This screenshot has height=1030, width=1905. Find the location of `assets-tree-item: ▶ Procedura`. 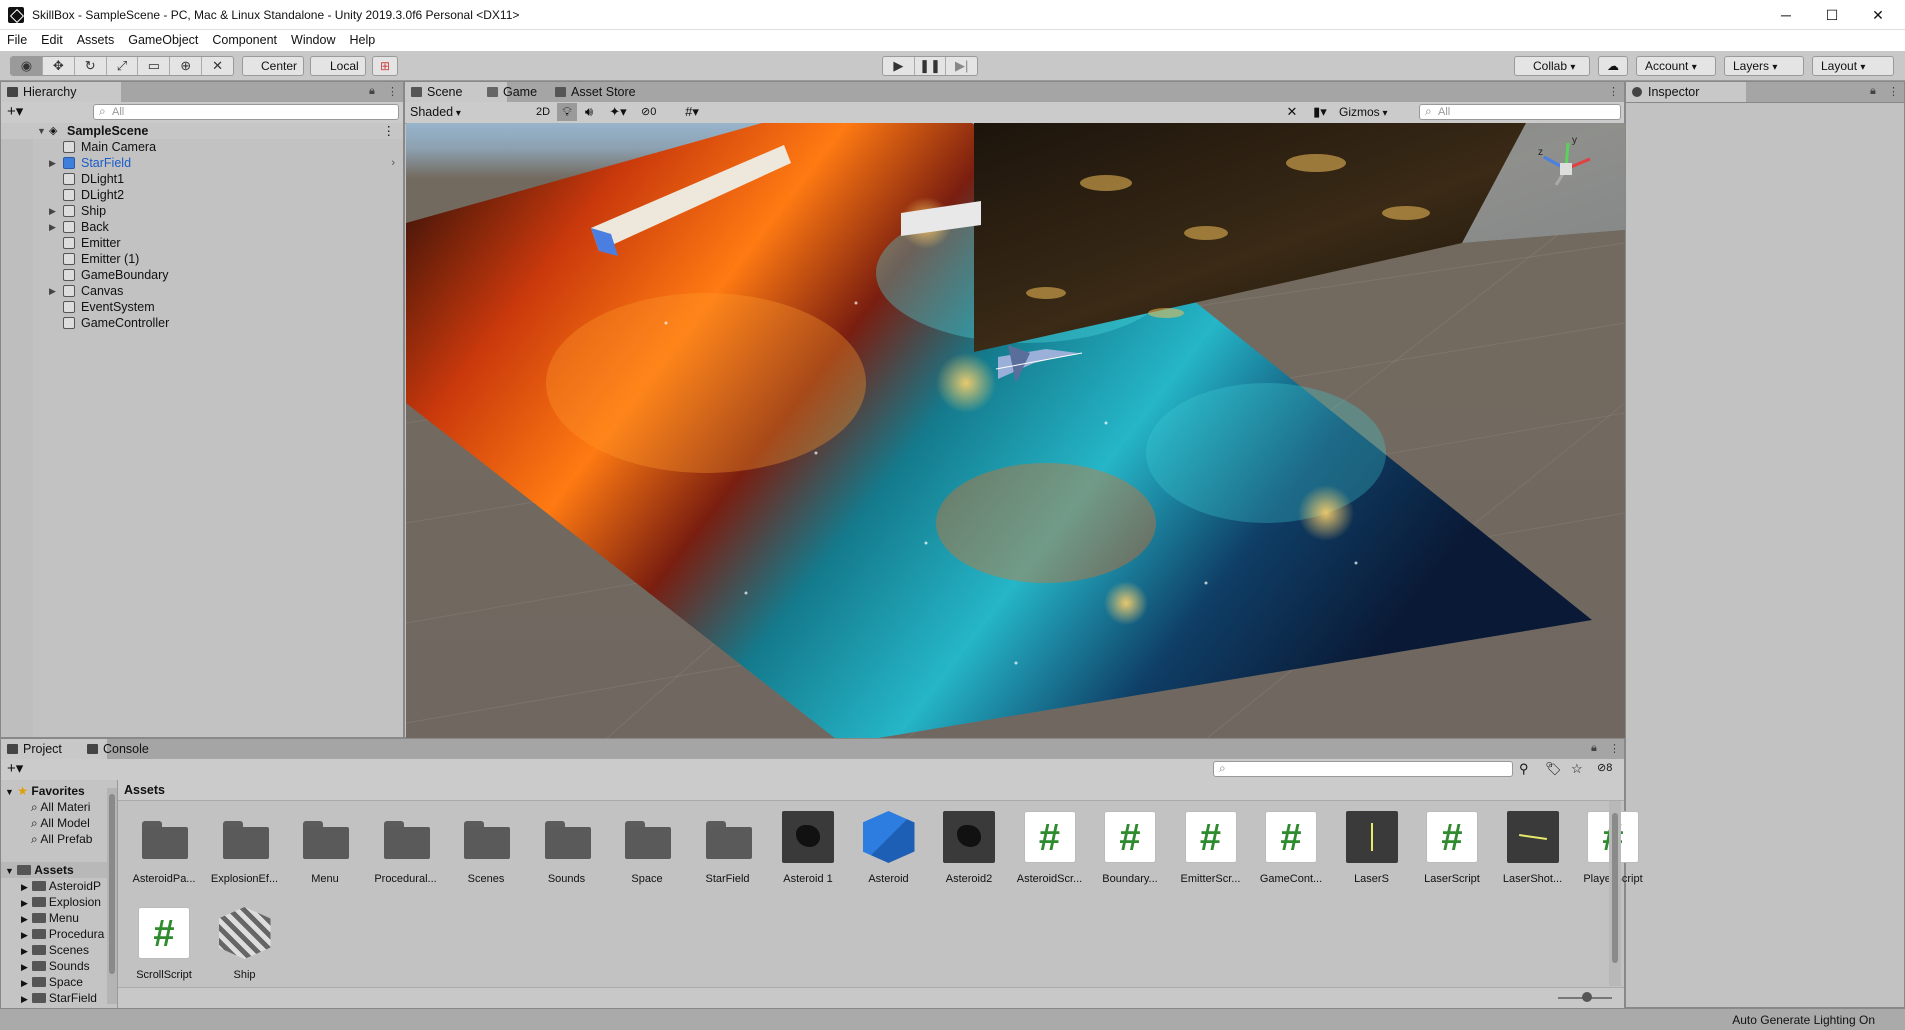

assets-tree-item: ▶ Procedura is located at coordinates (62, 934).